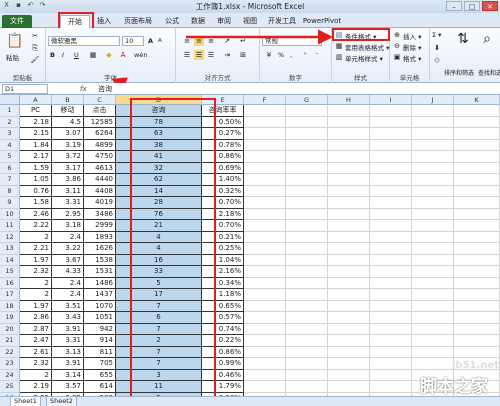 This screenshot has width=500, height=406. What do you see at coordinates (36, 145) in the screenshot?
I see `cell-a4: 1.84` at bounding box center [36, 145].